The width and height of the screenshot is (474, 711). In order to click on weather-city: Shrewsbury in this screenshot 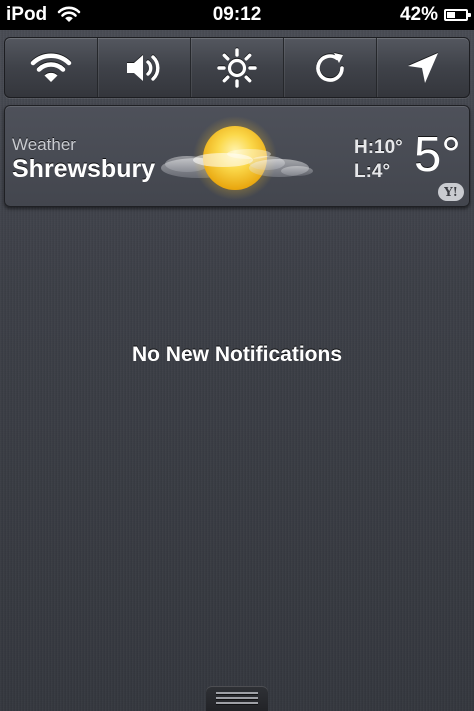, I will do `click(84, 169)`.